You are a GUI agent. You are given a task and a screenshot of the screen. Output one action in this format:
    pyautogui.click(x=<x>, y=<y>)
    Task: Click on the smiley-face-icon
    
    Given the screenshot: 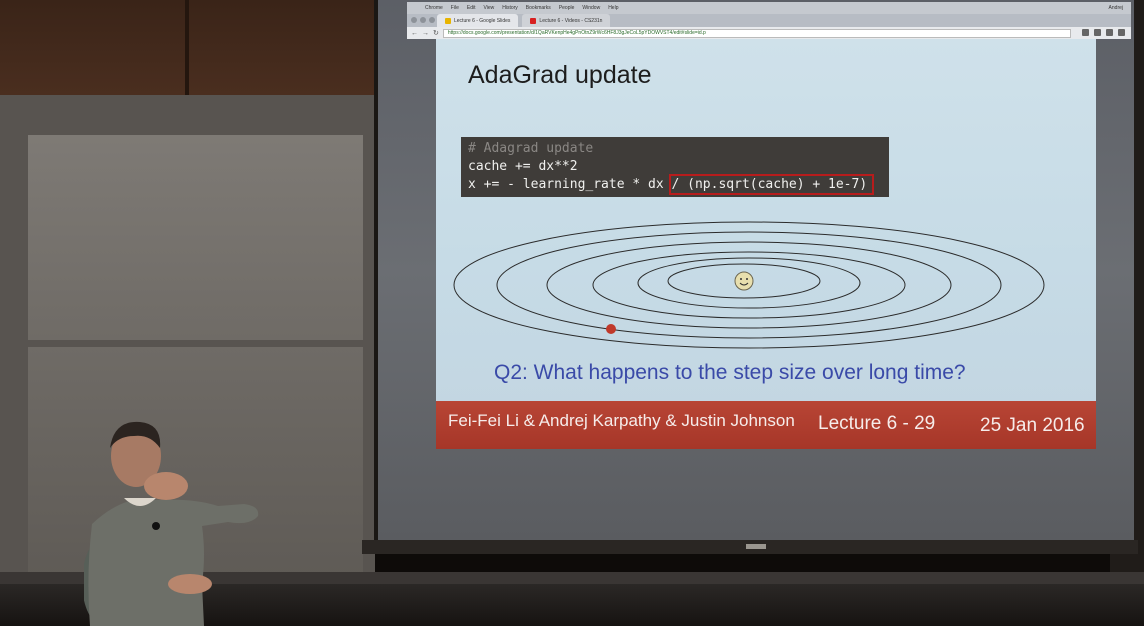 What is the action you would take?
    pyautogui.click(x=744, y=281)
    